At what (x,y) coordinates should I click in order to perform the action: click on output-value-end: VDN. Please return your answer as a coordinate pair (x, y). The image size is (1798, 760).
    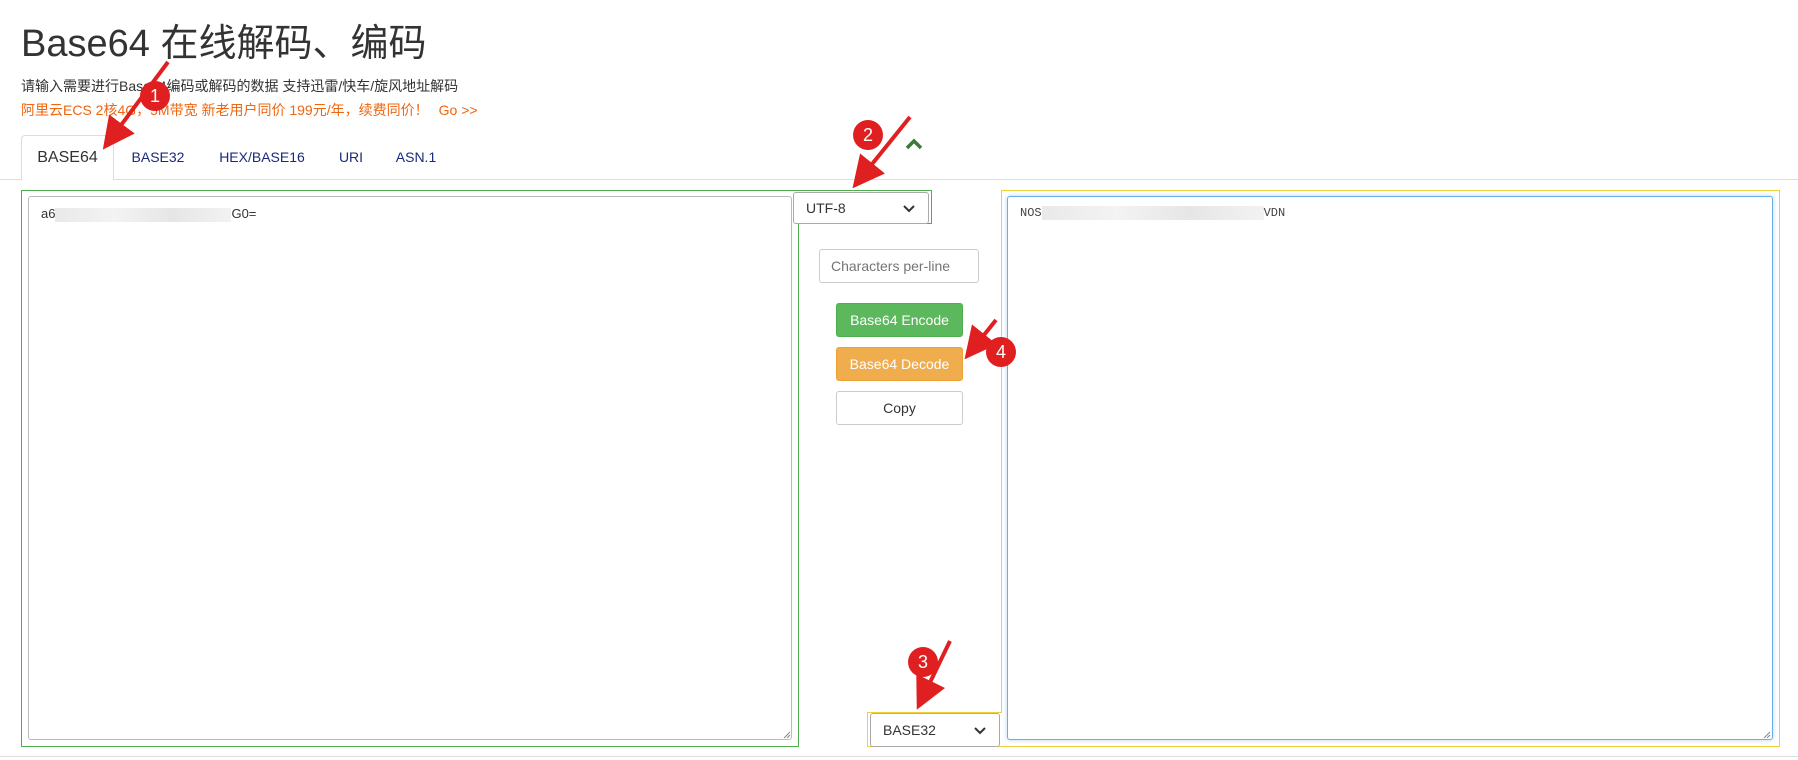
    Looking at the image, I should click on (1274, 213).